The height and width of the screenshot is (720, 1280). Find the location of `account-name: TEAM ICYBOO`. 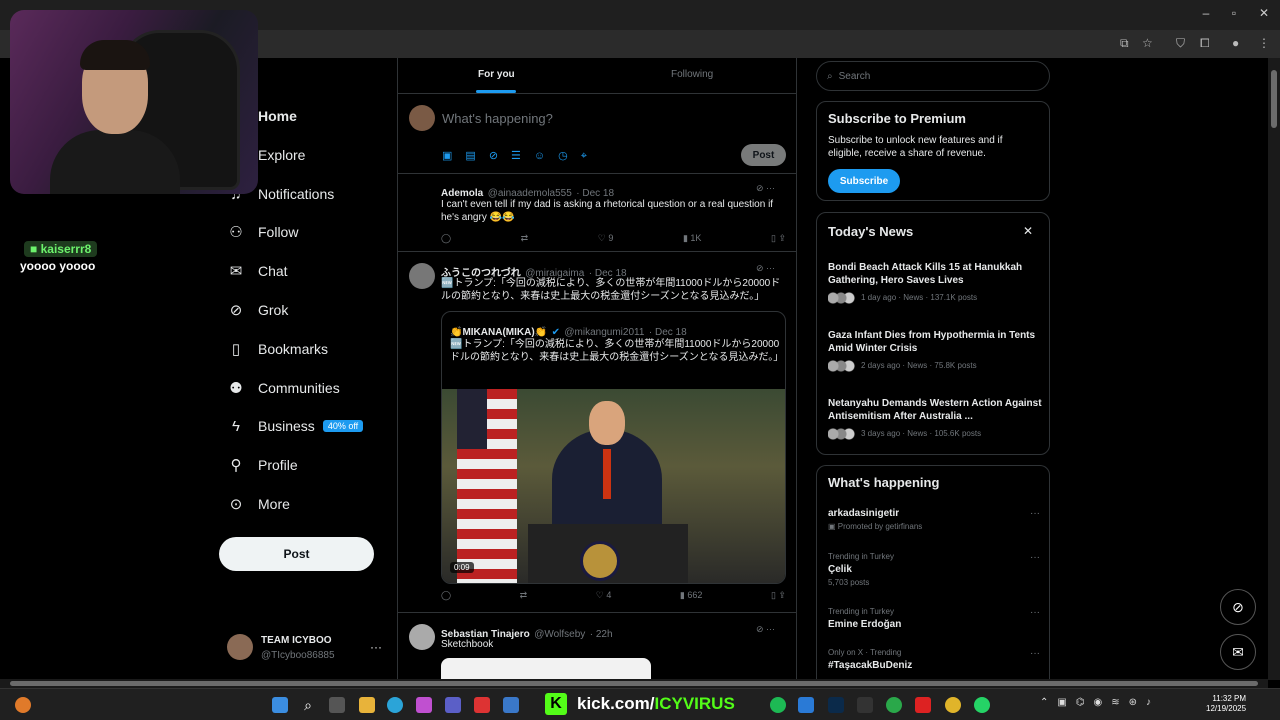

account-name: TEAM ICYBOO is located at coordinates (296, 640).